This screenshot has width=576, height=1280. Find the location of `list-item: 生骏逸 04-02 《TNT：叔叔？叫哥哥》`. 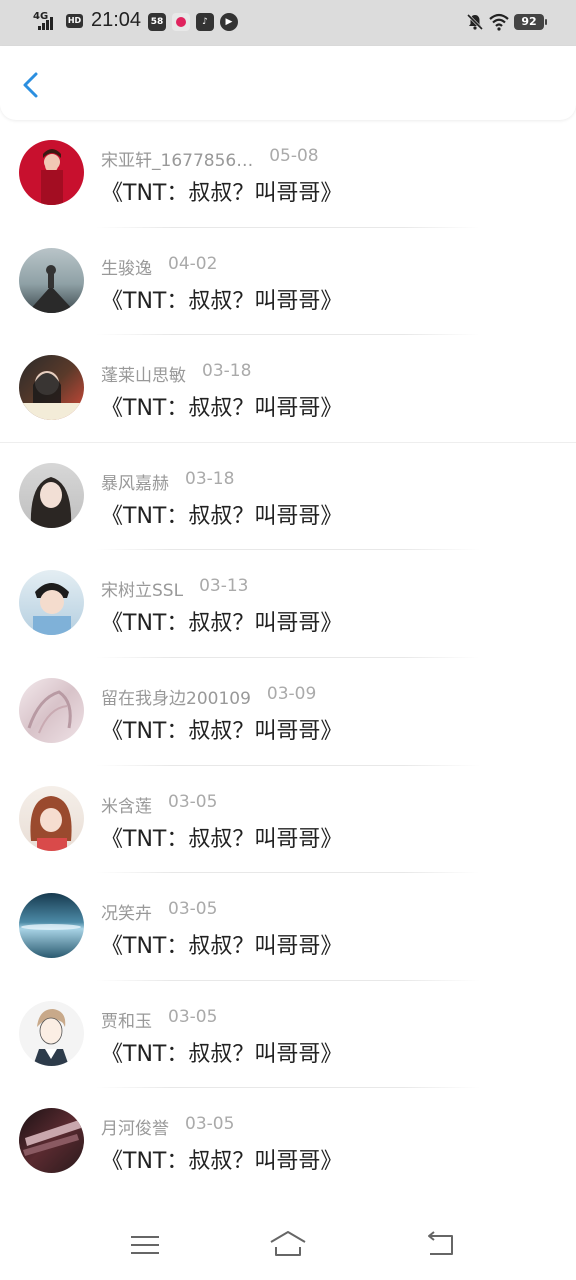

list-item: 生骏逸 04-02 《TNT：叔叔？叫哥哥》 is located at coordinates (288, 282).